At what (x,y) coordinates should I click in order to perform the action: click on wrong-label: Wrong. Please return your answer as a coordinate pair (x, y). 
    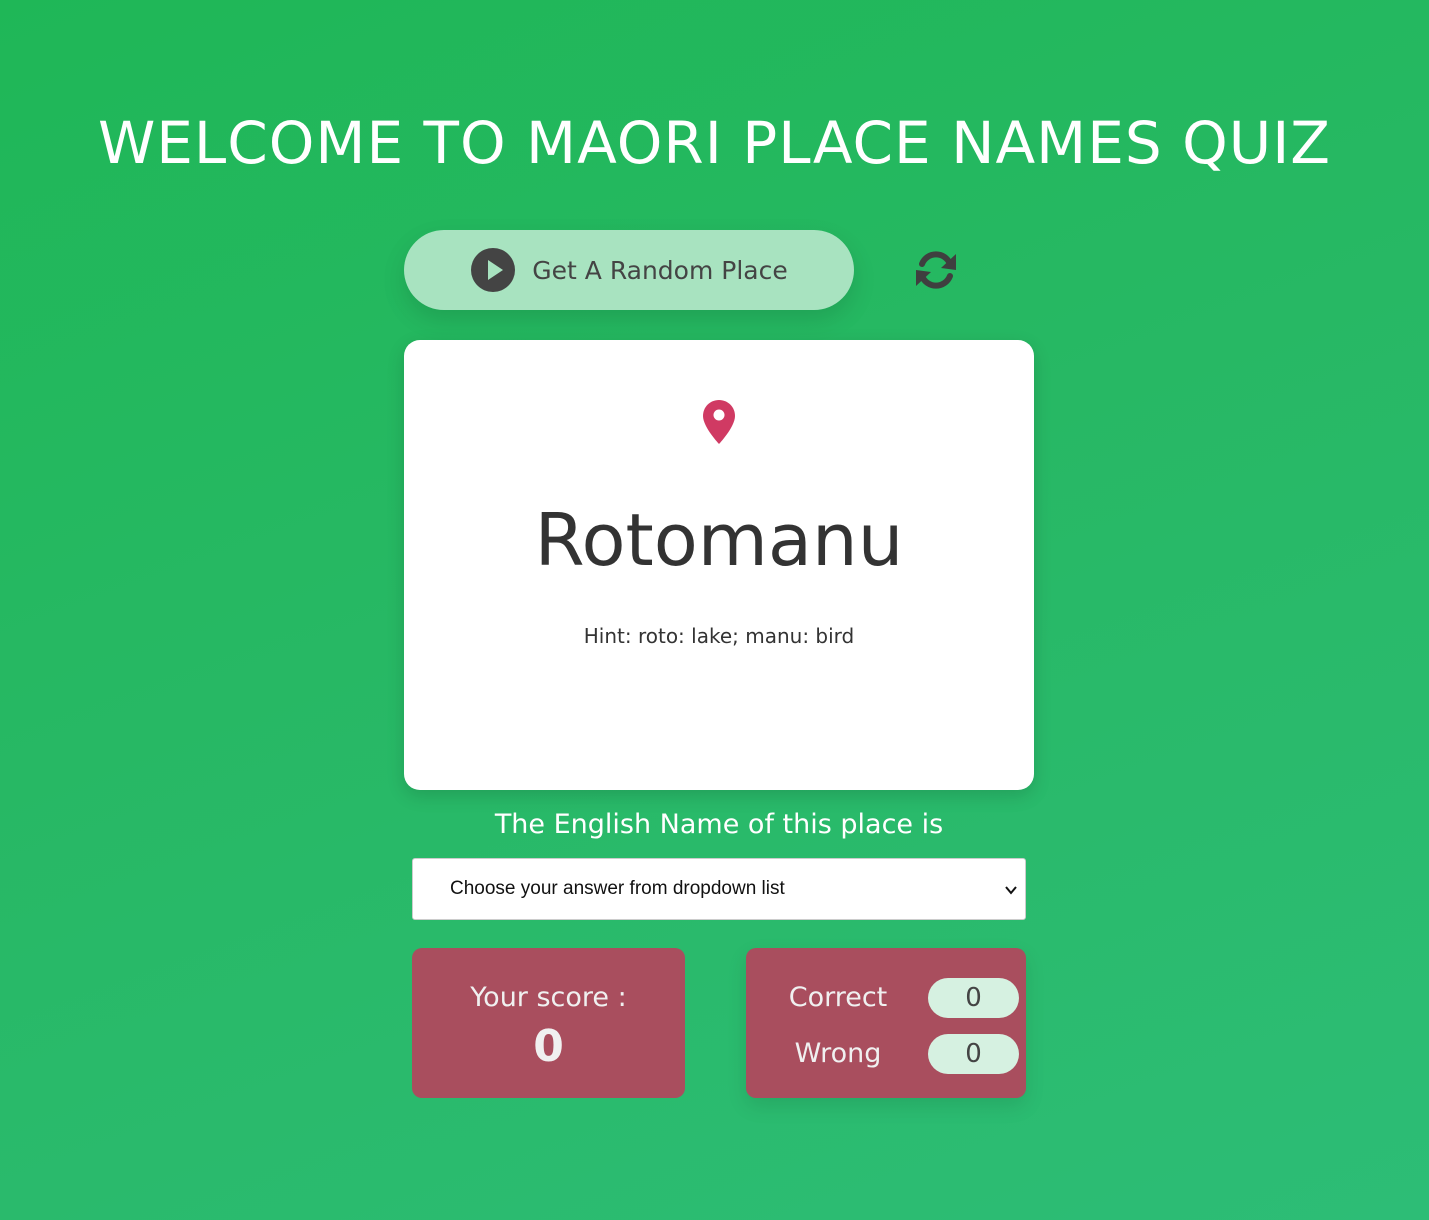
    Looking at the image, I should click on (838, 1053).